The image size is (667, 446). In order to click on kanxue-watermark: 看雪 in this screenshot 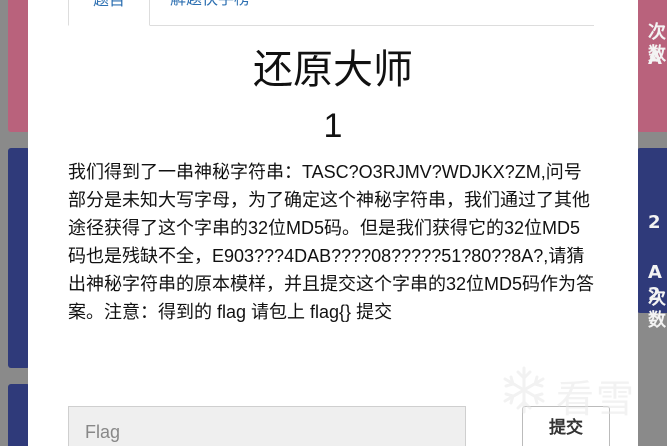, I will do `click(571, 392)`.